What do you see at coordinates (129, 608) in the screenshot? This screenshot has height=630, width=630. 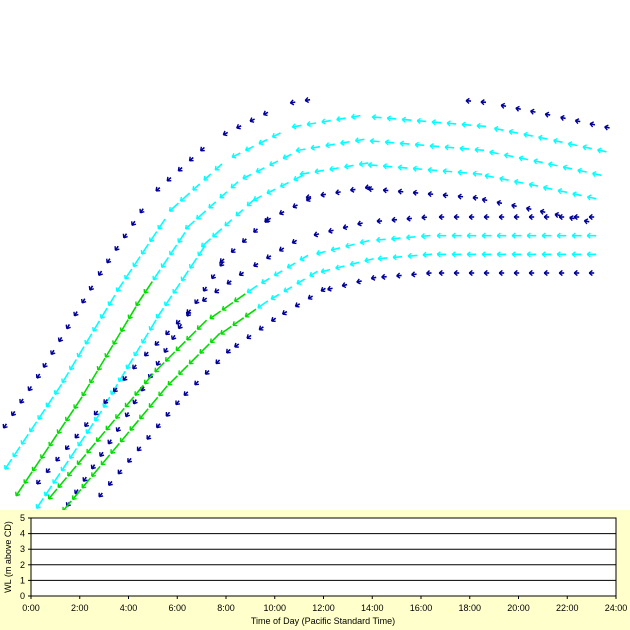 I see `x-tick-label: 4:00` at bounding box center [129, 608].